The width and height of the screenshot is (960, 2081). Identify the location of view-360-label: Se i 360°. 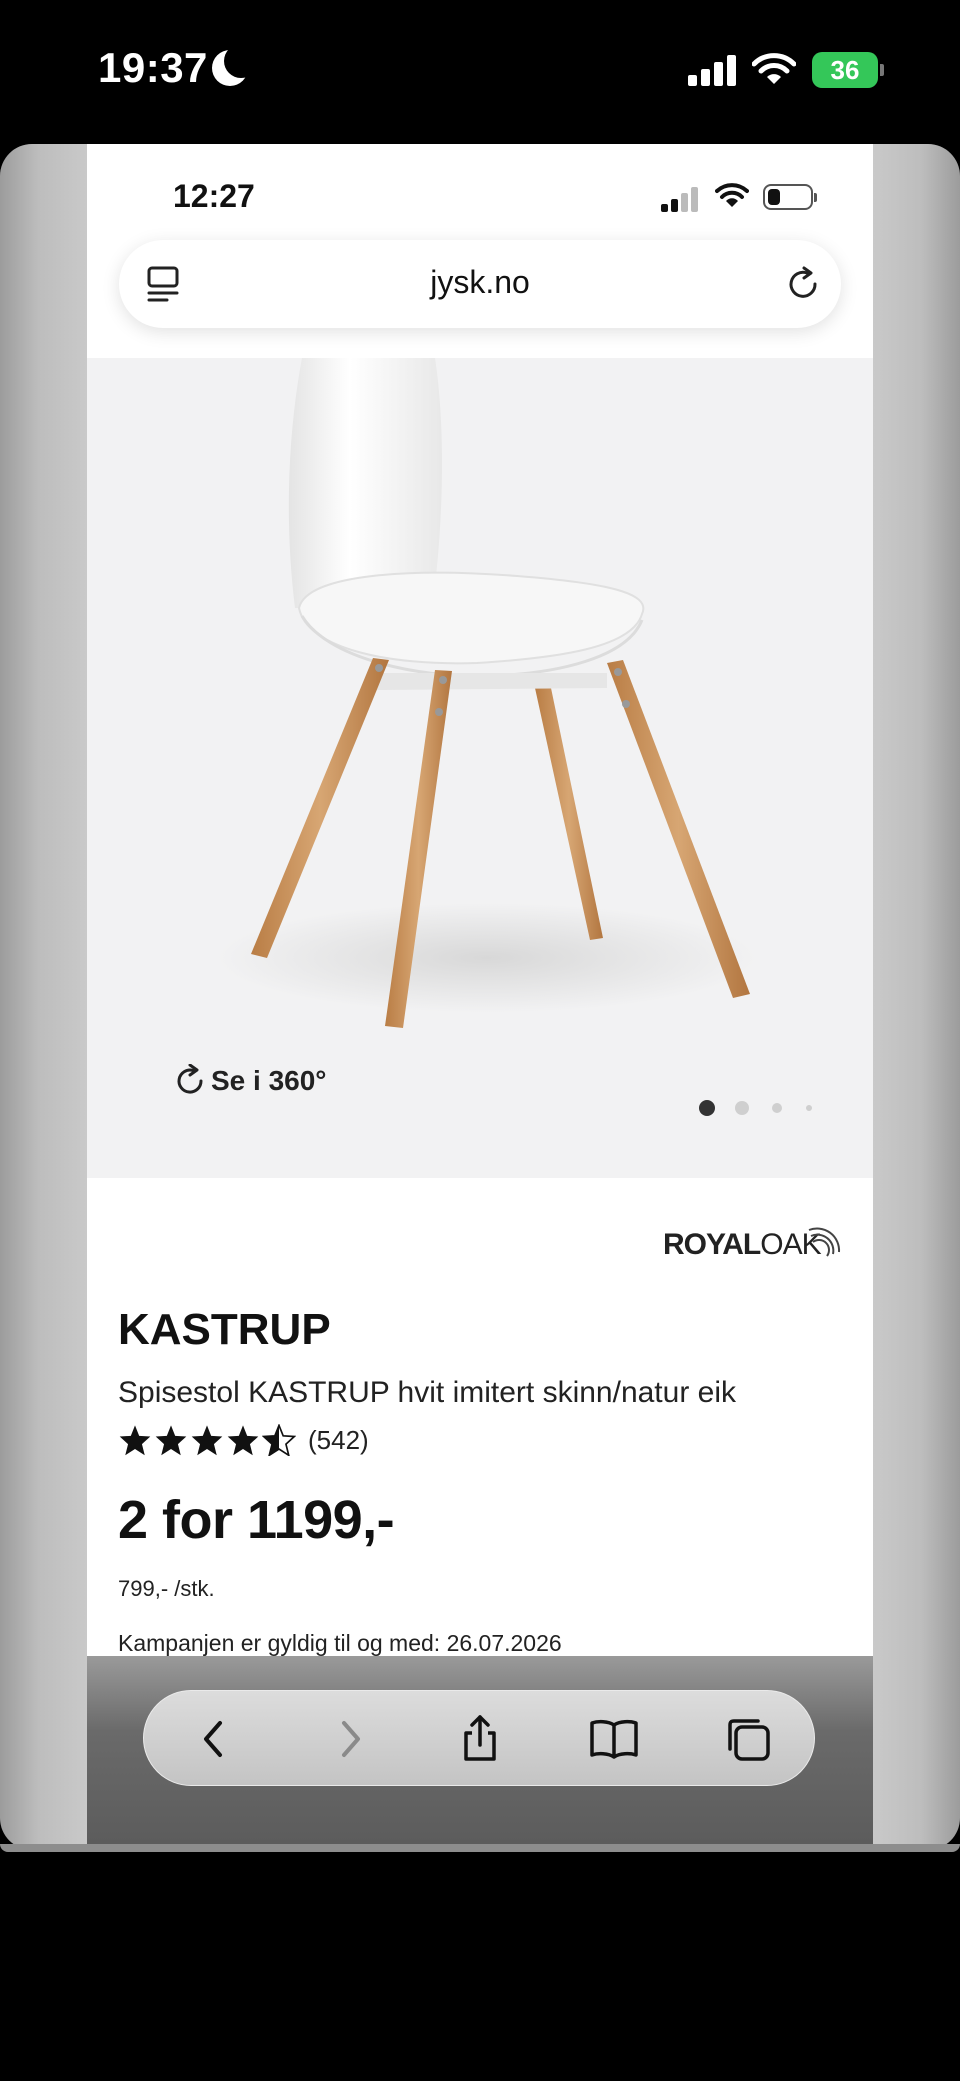
(269, 1080).